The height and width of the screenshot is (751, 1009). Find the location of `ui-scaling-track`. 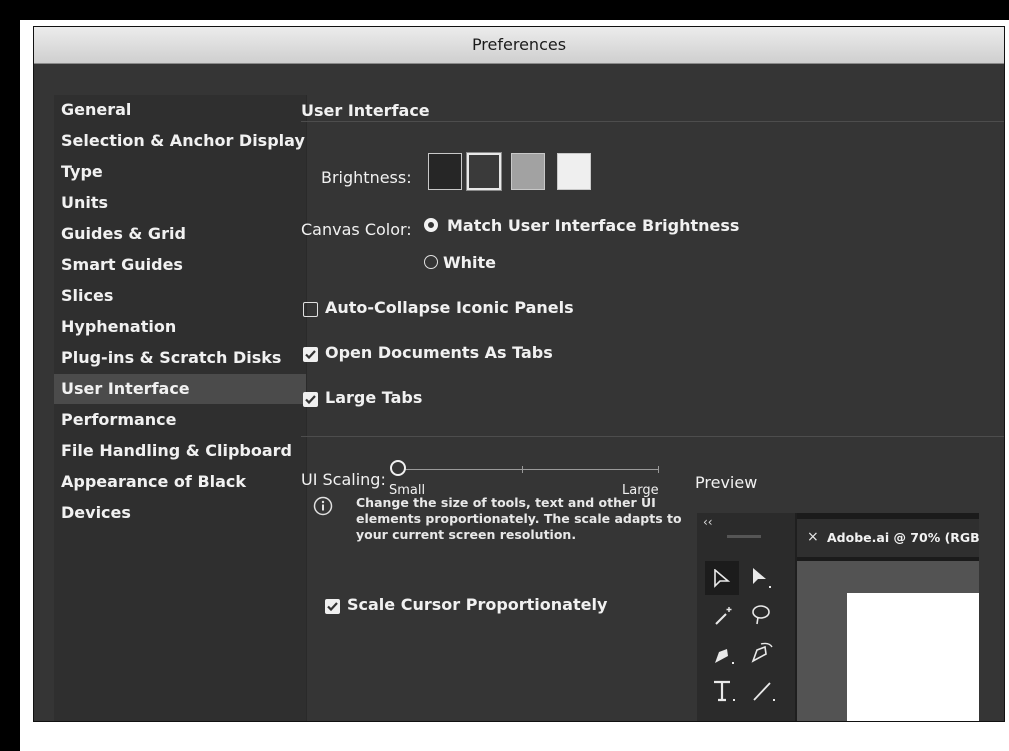

ui-scaling-track is located at coordinates (531, 469).